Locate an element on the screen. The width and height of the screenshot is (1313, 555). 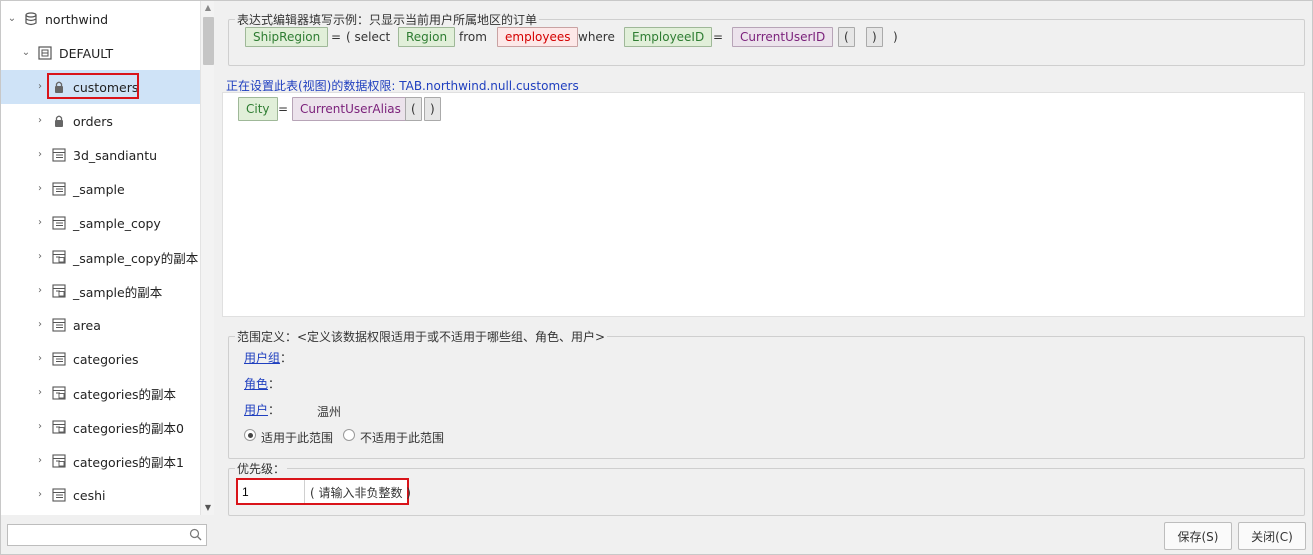
priority-input is located at coordinates (271, 491).